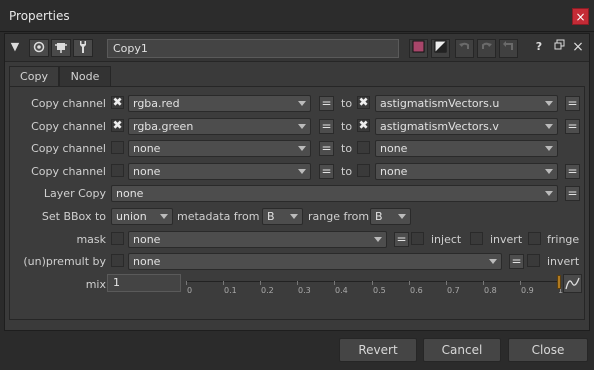 The width and height of the screenshot is (594, 370). I want to click on float-icon, so click(559, 48).